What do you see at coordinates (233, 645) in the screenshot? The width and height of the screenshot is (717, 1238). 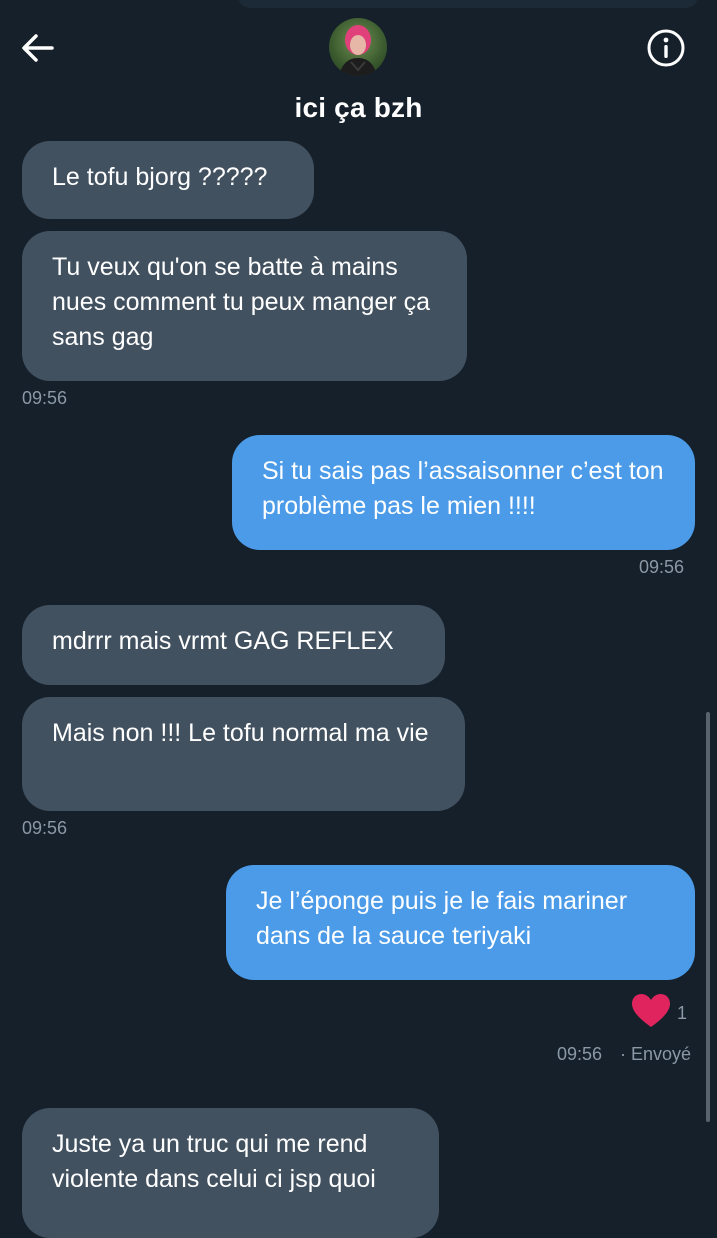 I see `message-bubble-received: mdrrr mais vrmt GAG REFLEX` at bounding box center [233, 645].